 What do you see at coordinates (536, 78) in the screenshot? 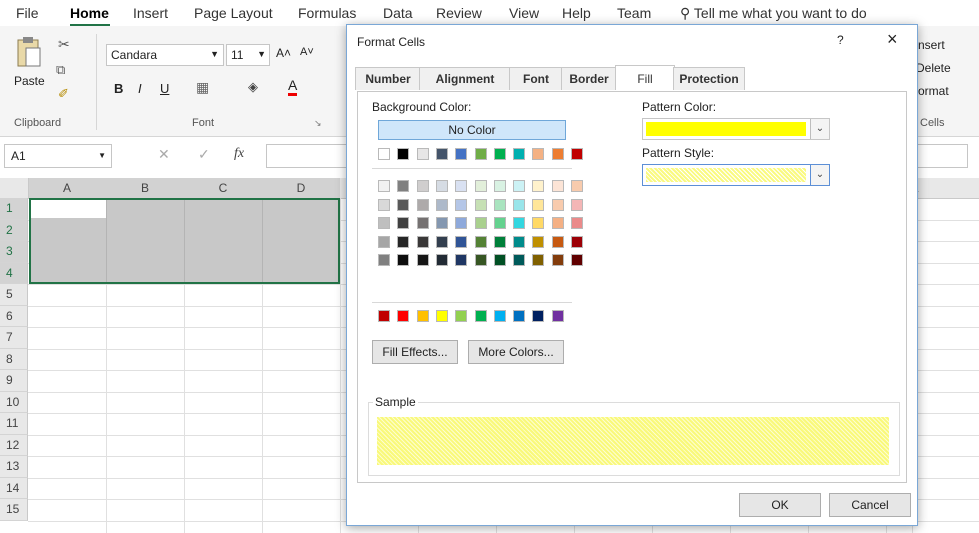
I see `tab-font: Font` at bounding box center [536, 78].